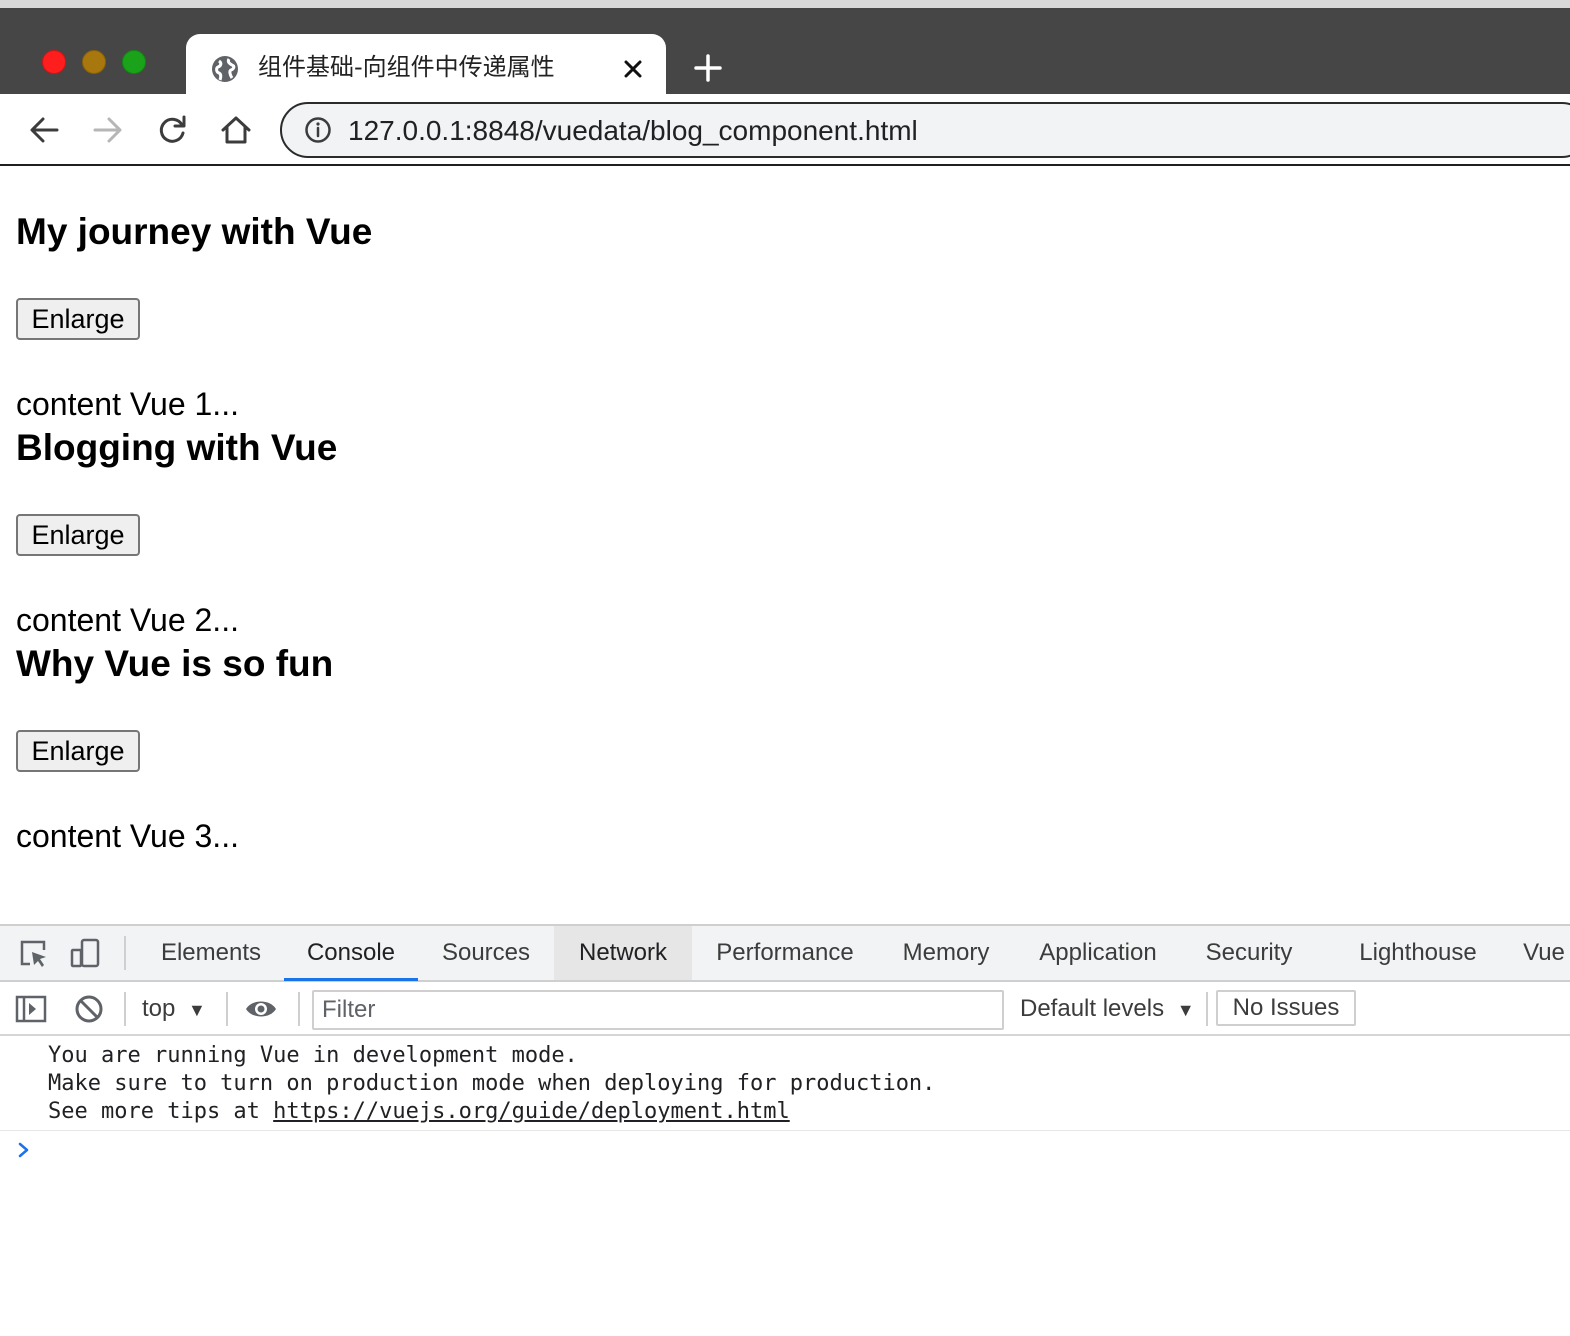  I want to click on inspect-element-icon, so click(33, 953).